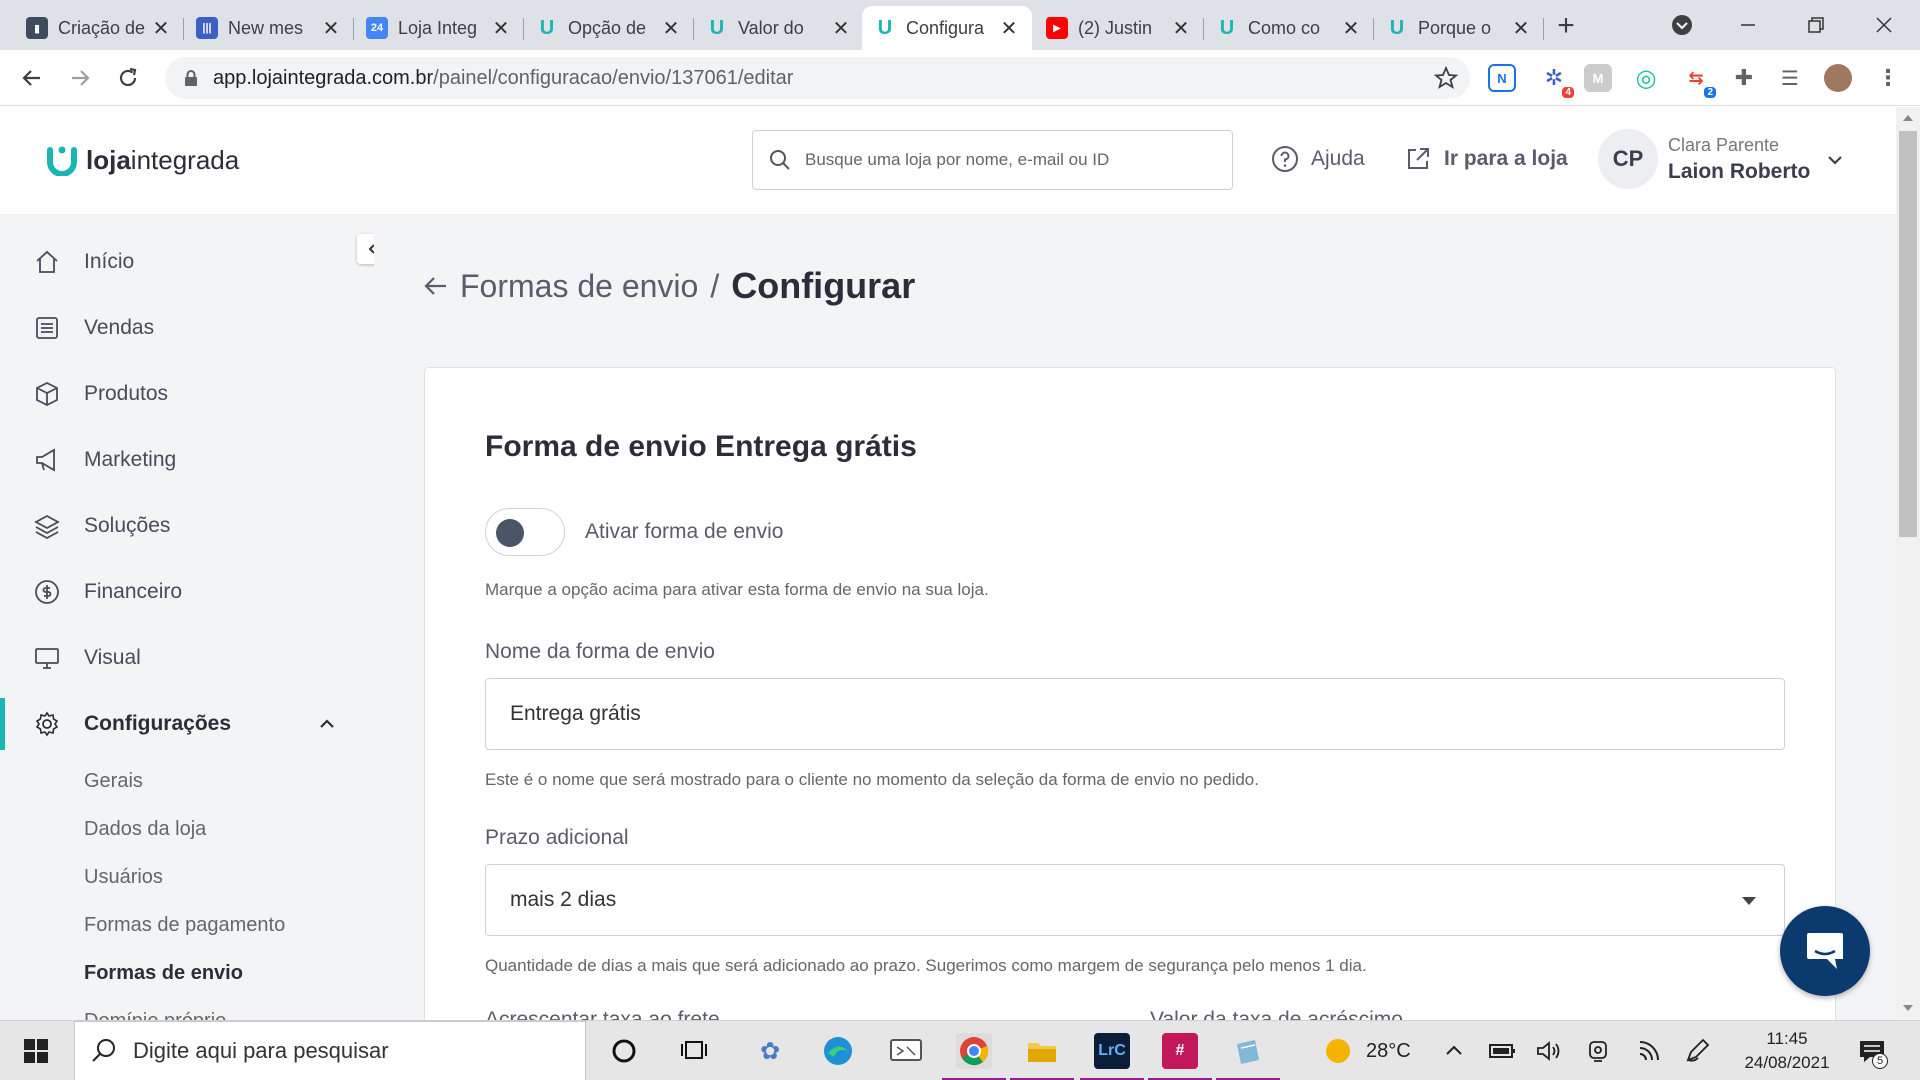  I want to click on browser-tab: ▶ (2) Justin ✕, so click(1119, 28).